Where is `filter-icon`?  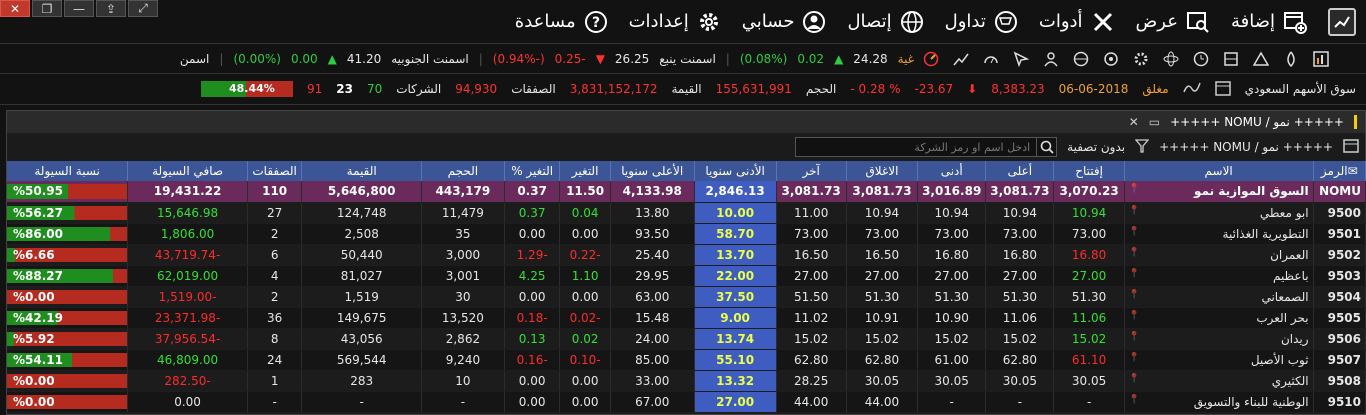
filter-icon is located at coordinates (1142, 147).